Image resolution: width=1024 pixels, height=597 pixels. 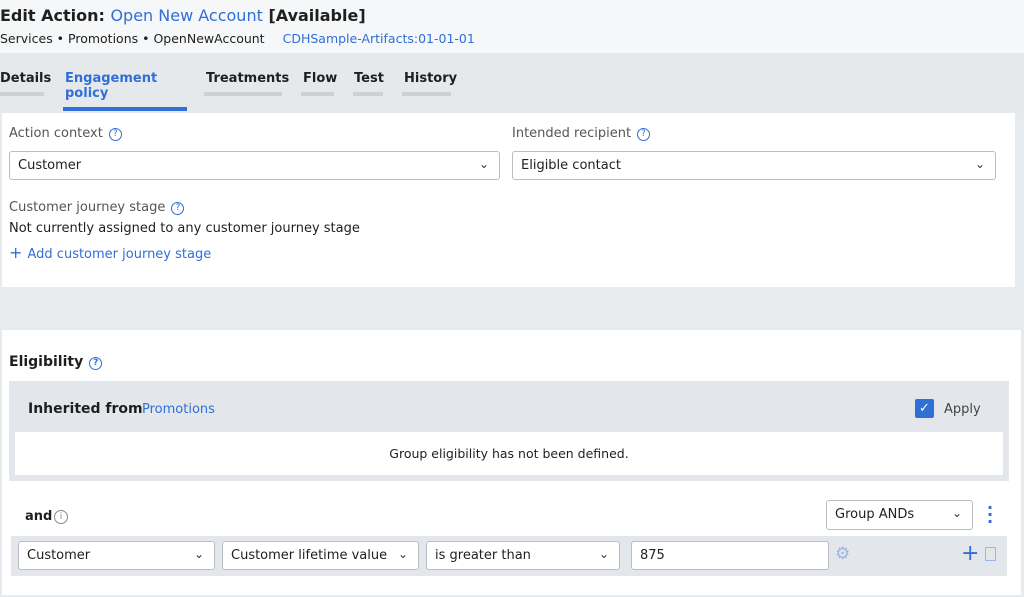 I want to click on tab-details: Details, so click(x=25, y=83).